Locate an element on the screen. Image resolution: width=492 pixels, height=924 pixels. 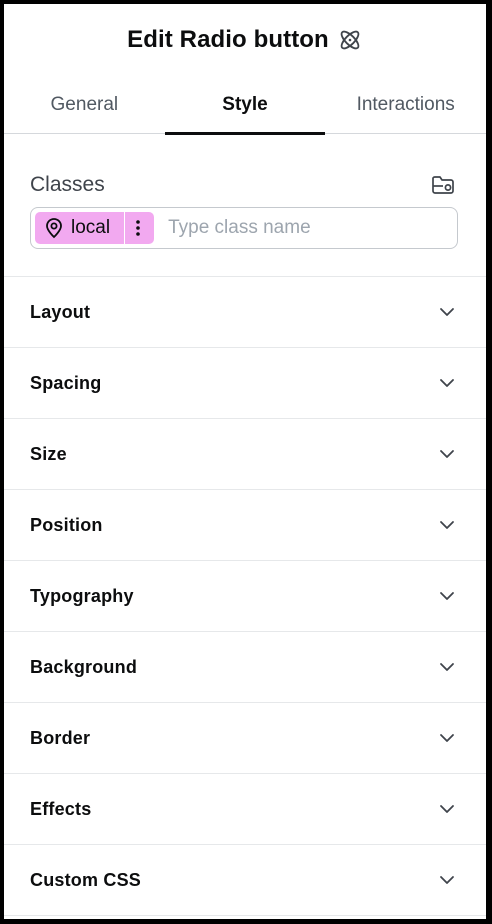
panel-title: Edit Radio button is located at coordinates (228, 39).